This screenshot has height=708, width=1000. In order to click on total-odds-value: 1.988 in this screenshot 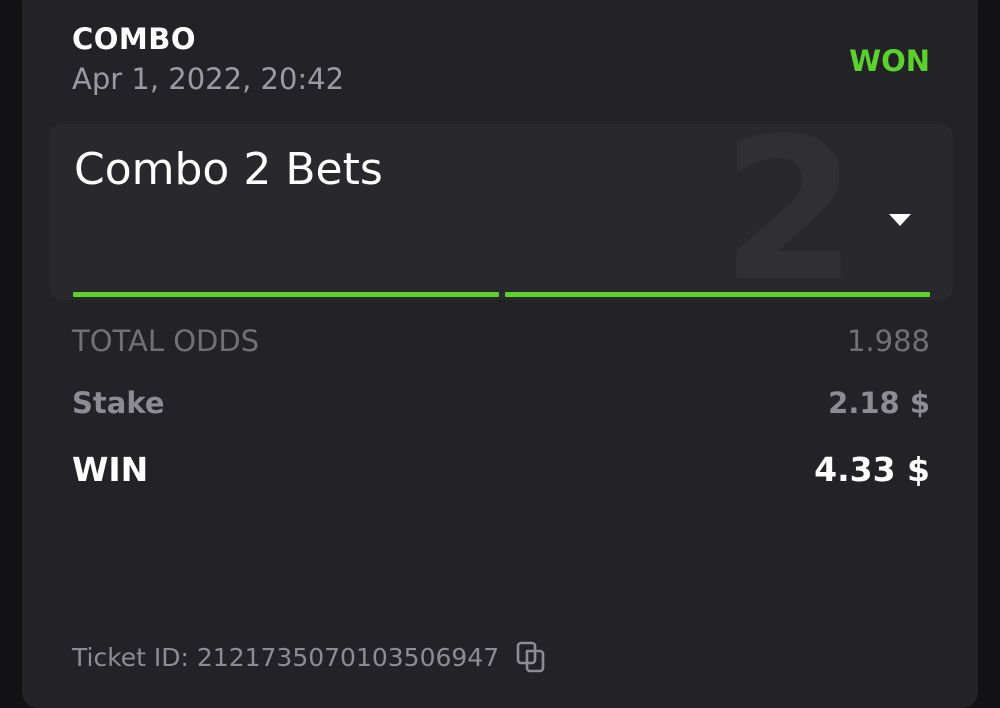, I will do `click(888, 341)`.